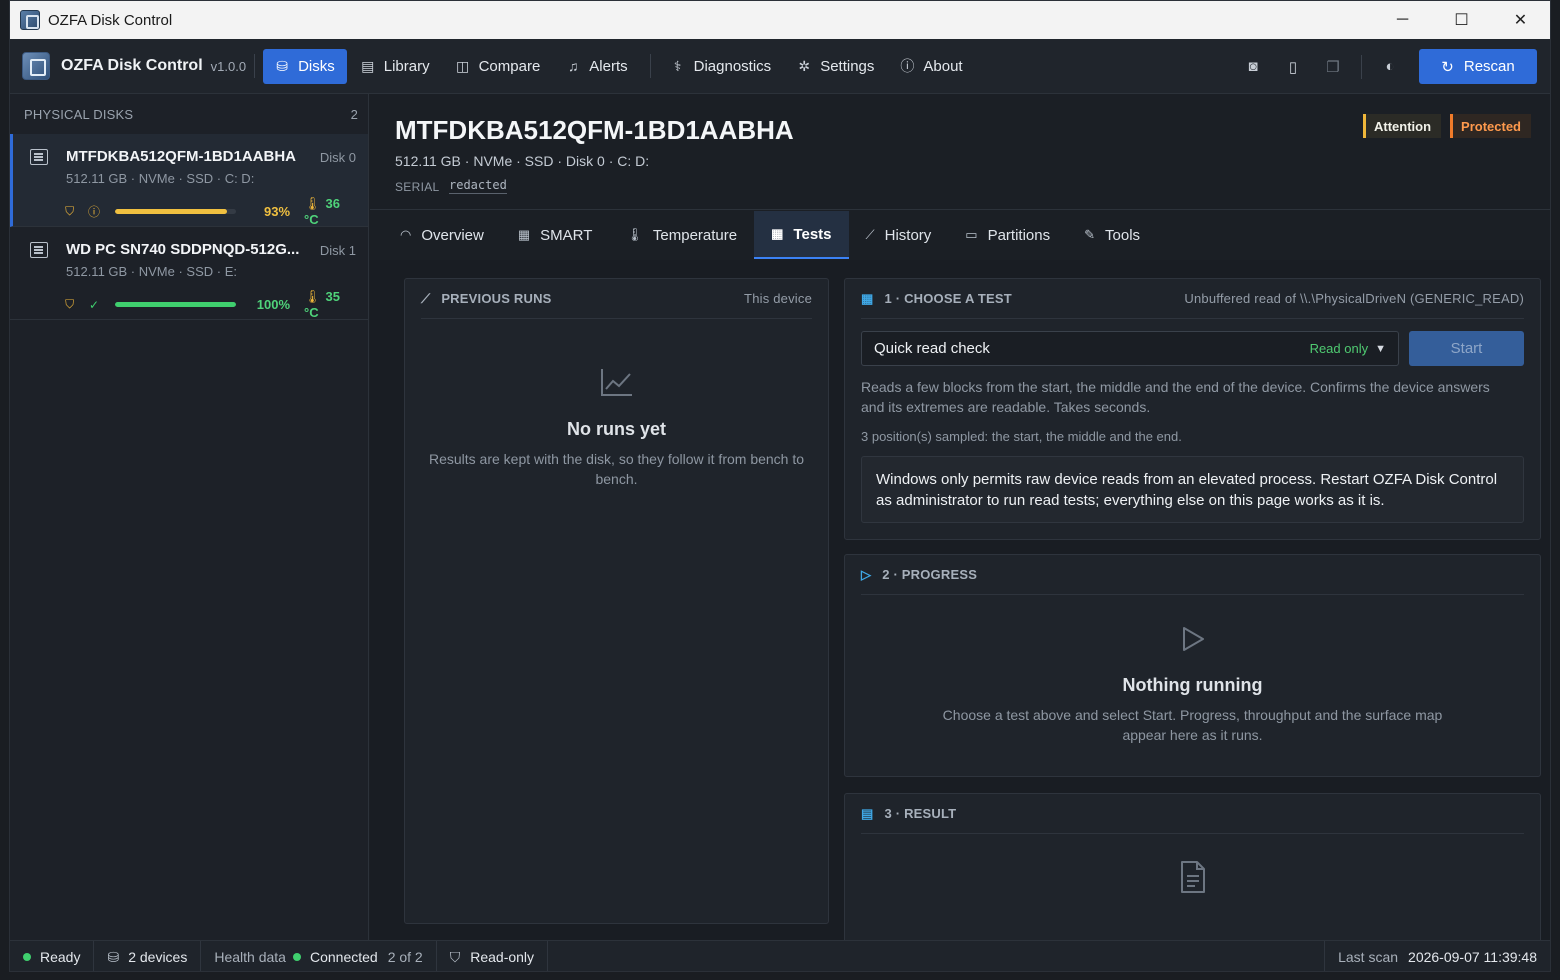  I want to click on disk-summary: 512.11 GB · NVMe · SSD · Disk 0 · C: D:, so click(522, 161).